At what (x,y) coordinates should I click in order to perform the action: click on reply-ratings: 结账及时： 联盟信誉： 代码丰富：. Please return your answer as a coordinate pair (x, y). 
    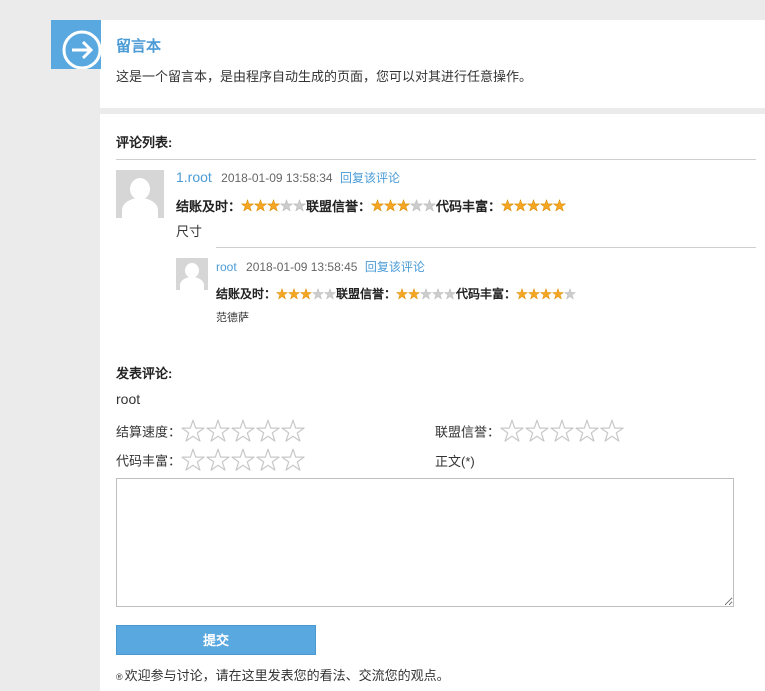
    Looking at the image, I should click on (396, 293).